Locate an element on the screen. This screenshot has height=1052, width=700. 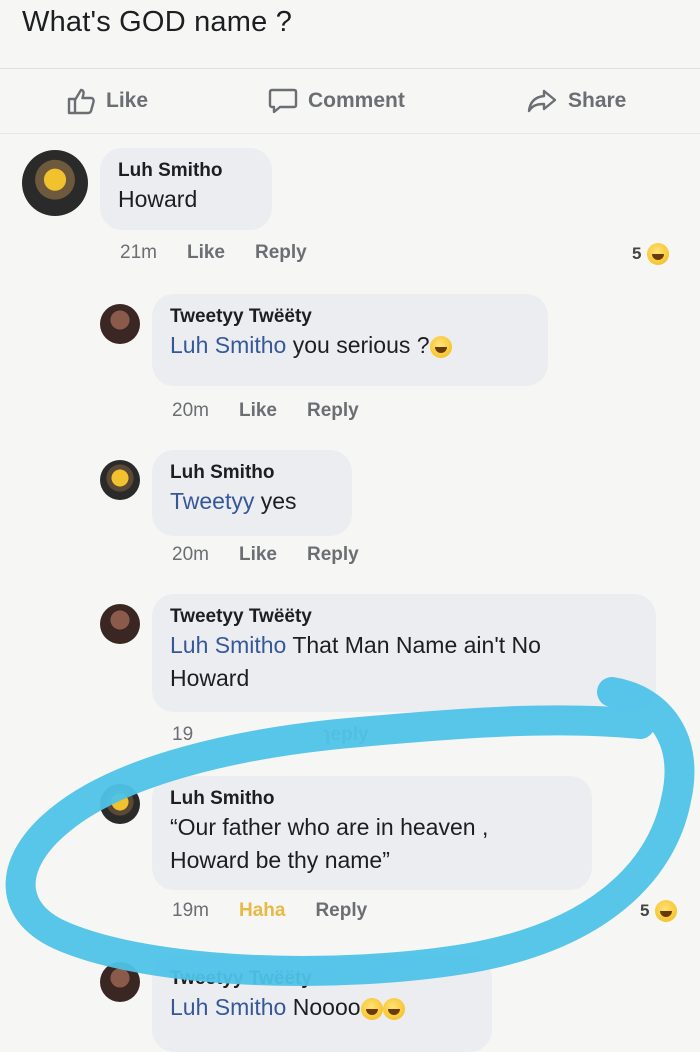
comment-time: 21m is located at coordinates (138, 253).